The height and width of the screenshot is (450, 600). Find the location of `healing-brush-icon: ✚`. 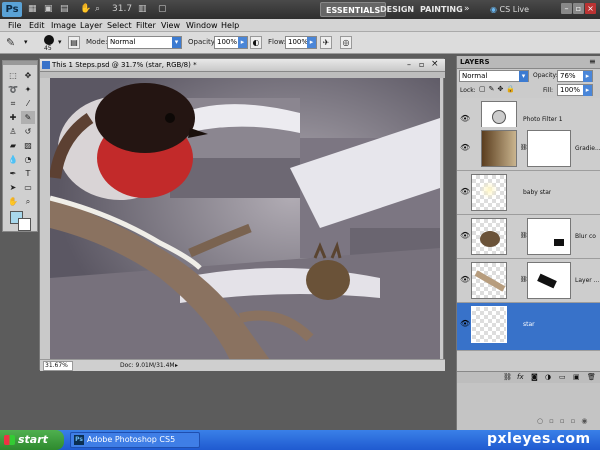

healing-brush-icon: ✚ is located at coordinates (13, 117).